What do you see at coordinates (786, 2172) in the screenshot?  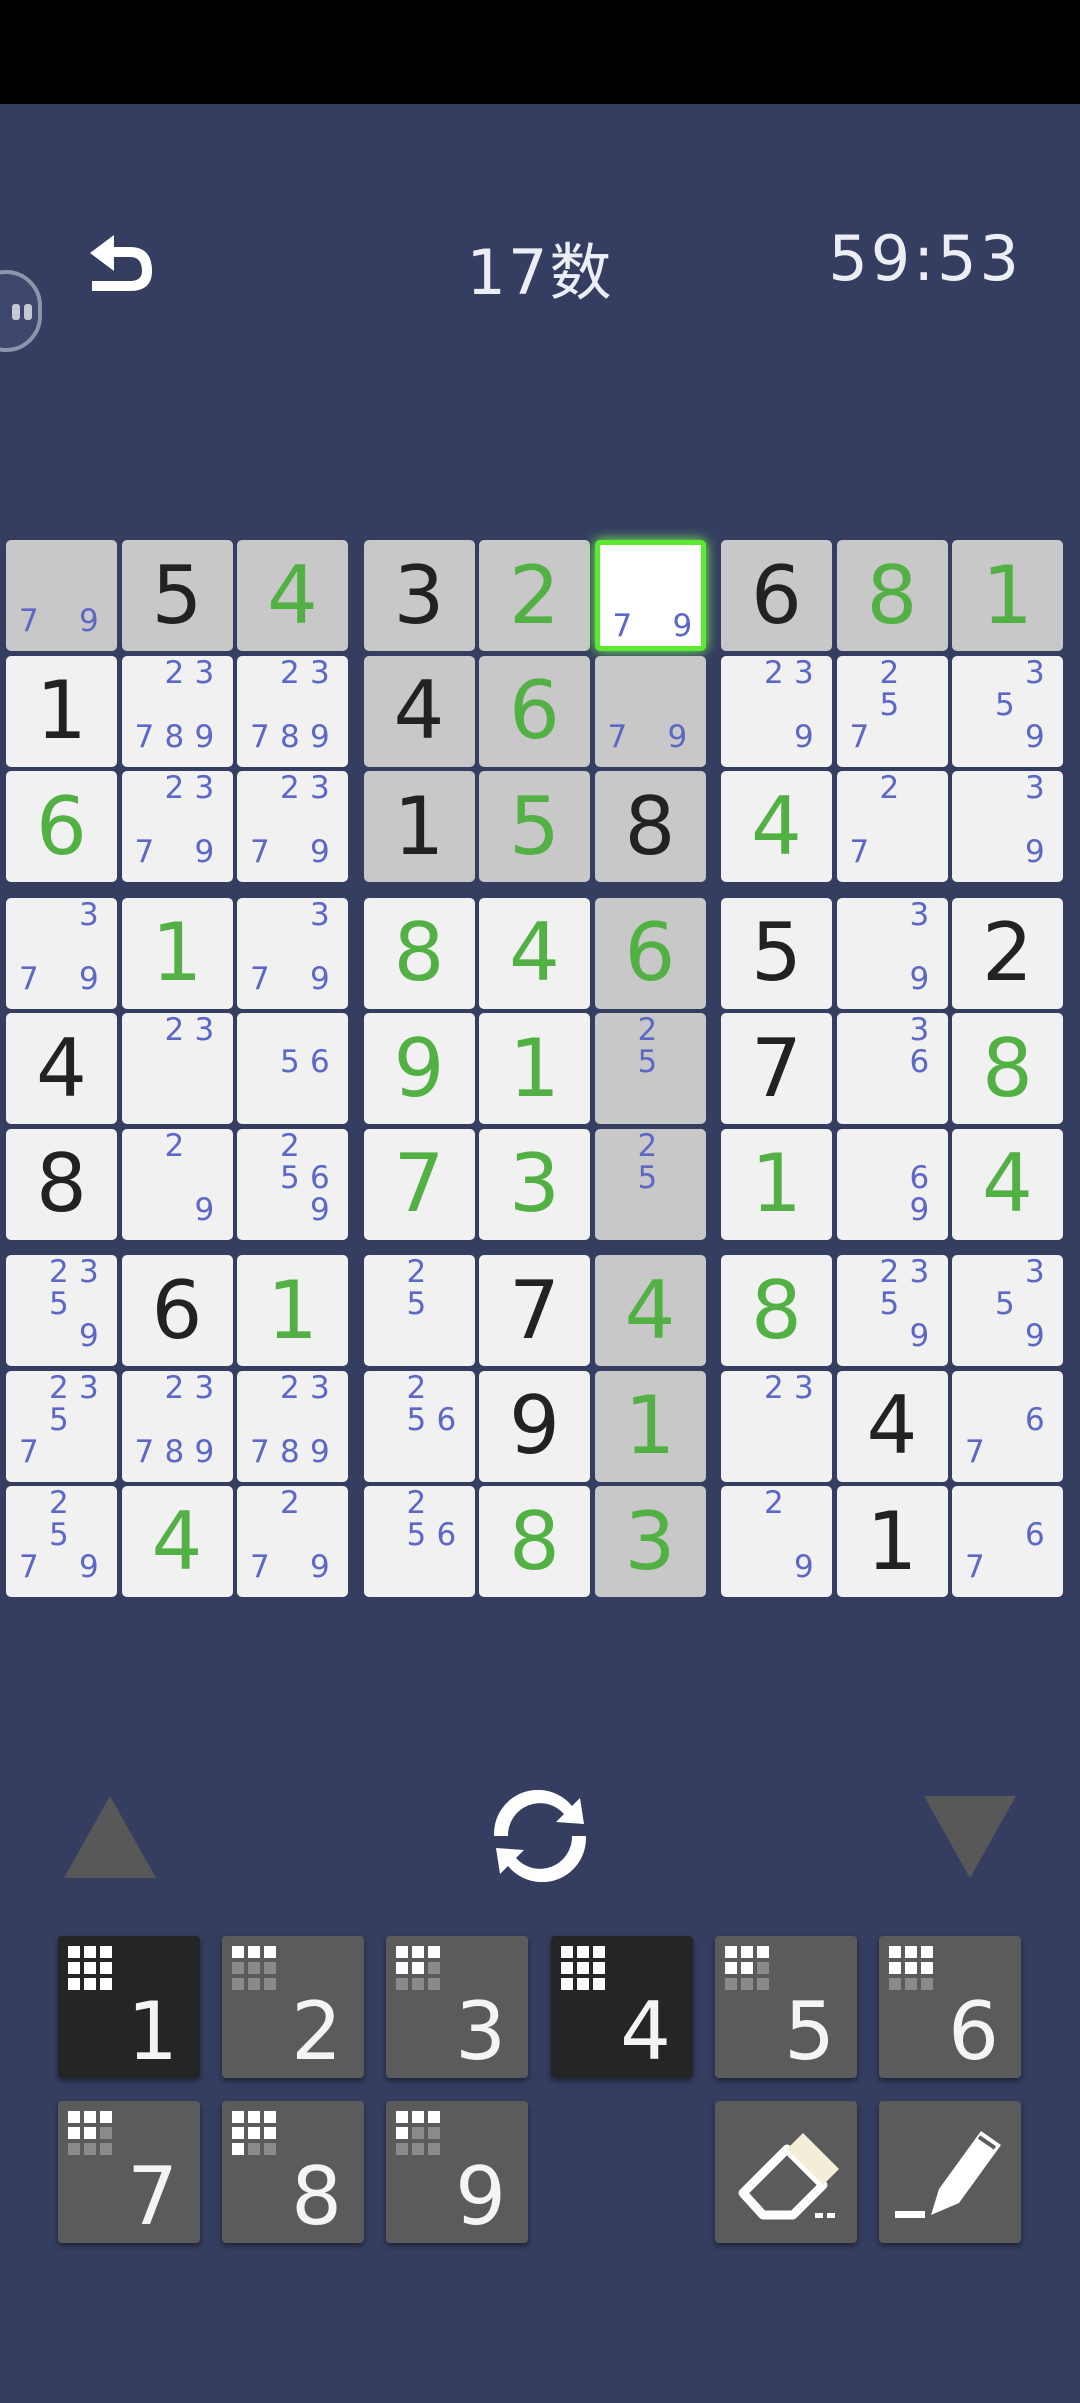 I see `eraser-button` at bounding box center [786, 2172].